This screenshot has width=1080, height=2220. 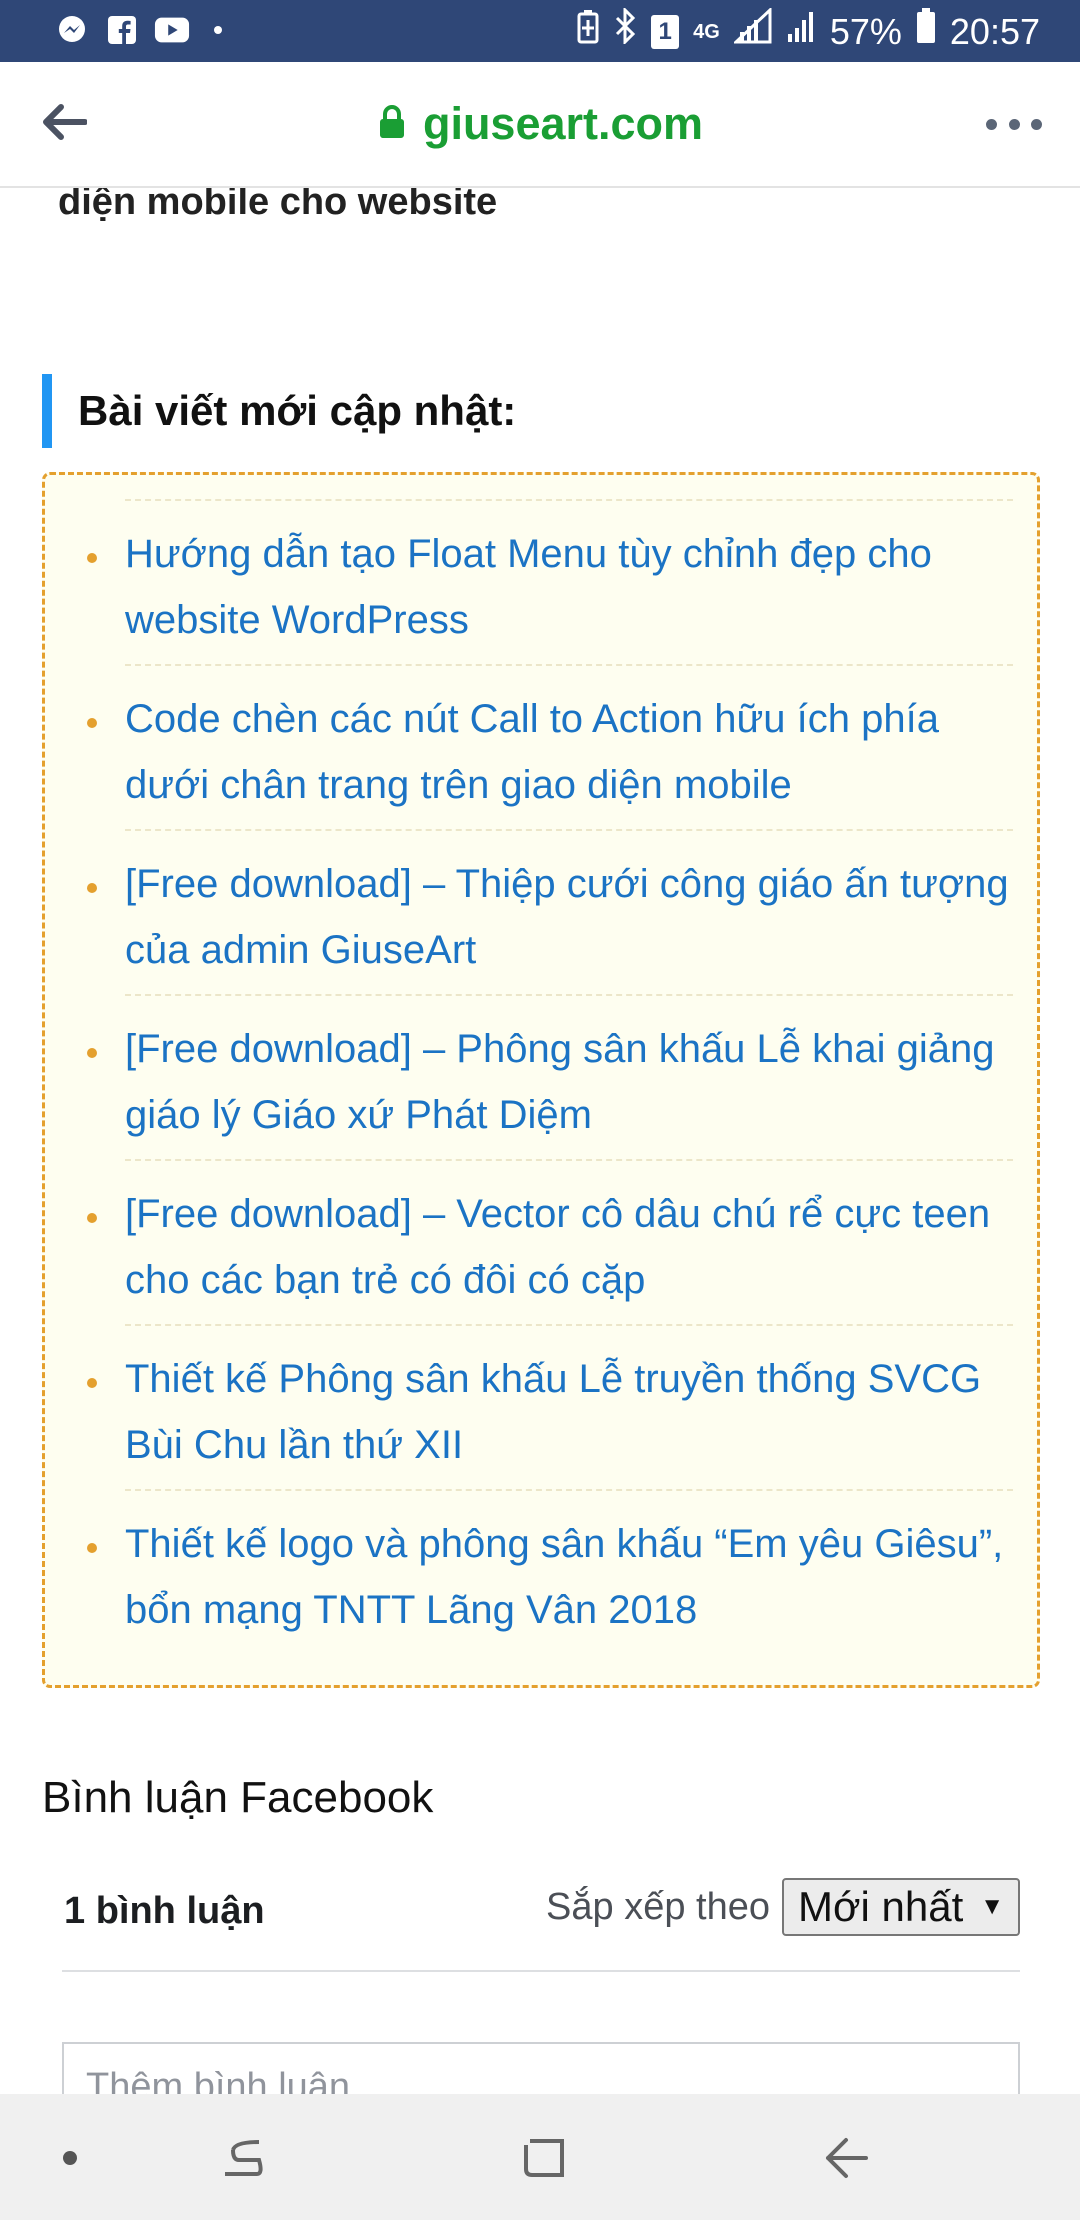 I want to click on dot-icon, so click(x=70, y=2160).